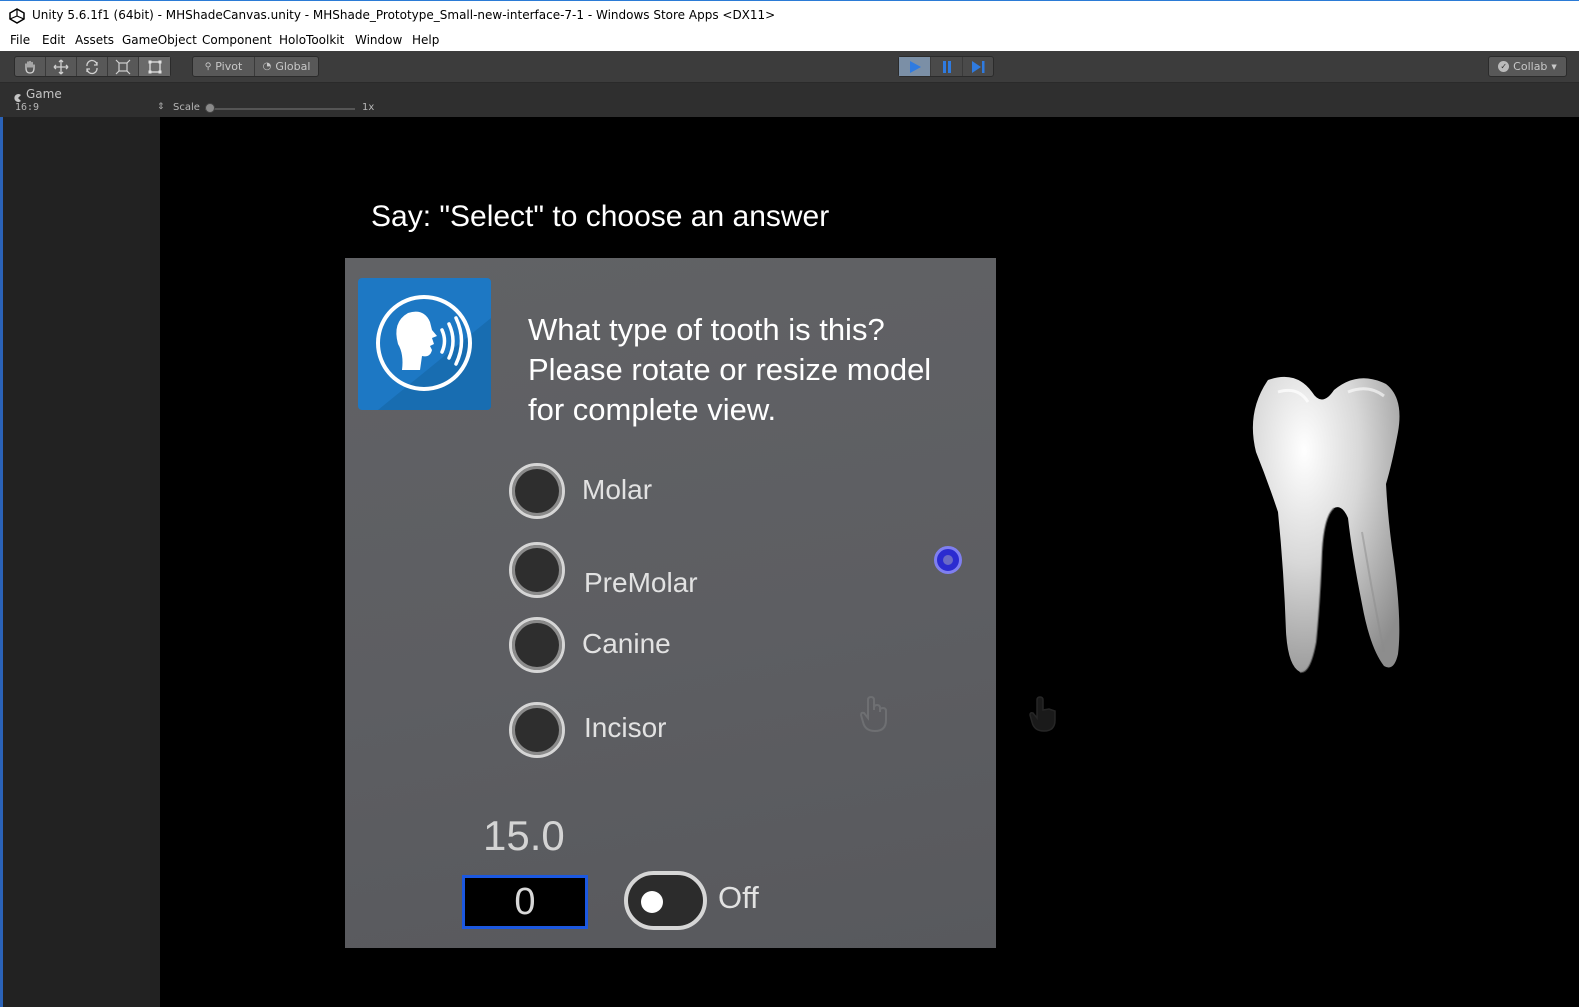 Image resolution: width=1579 pixels, height=1007 pixels. I want to click on rotate-tool-icon, so click(92, 66).